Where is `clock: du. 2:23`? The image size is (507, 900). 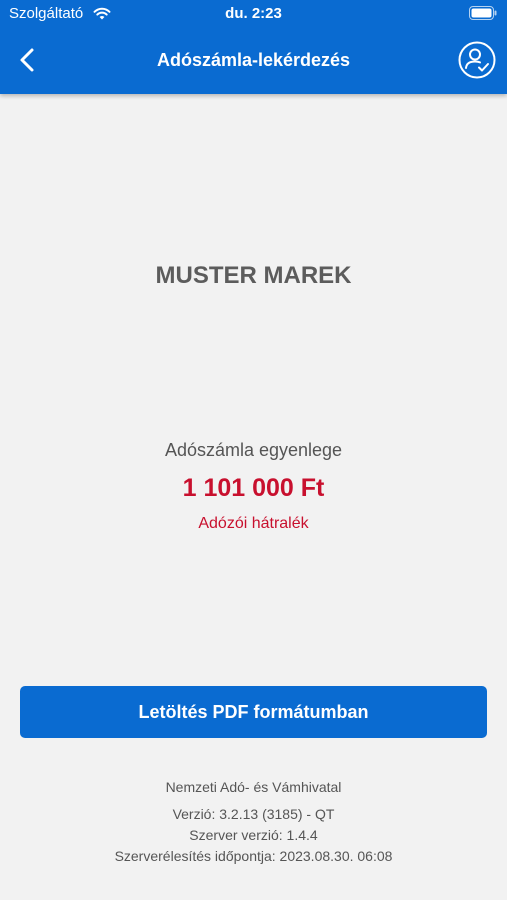 clock: du. 2:23 is located at coordinates (253, 13).